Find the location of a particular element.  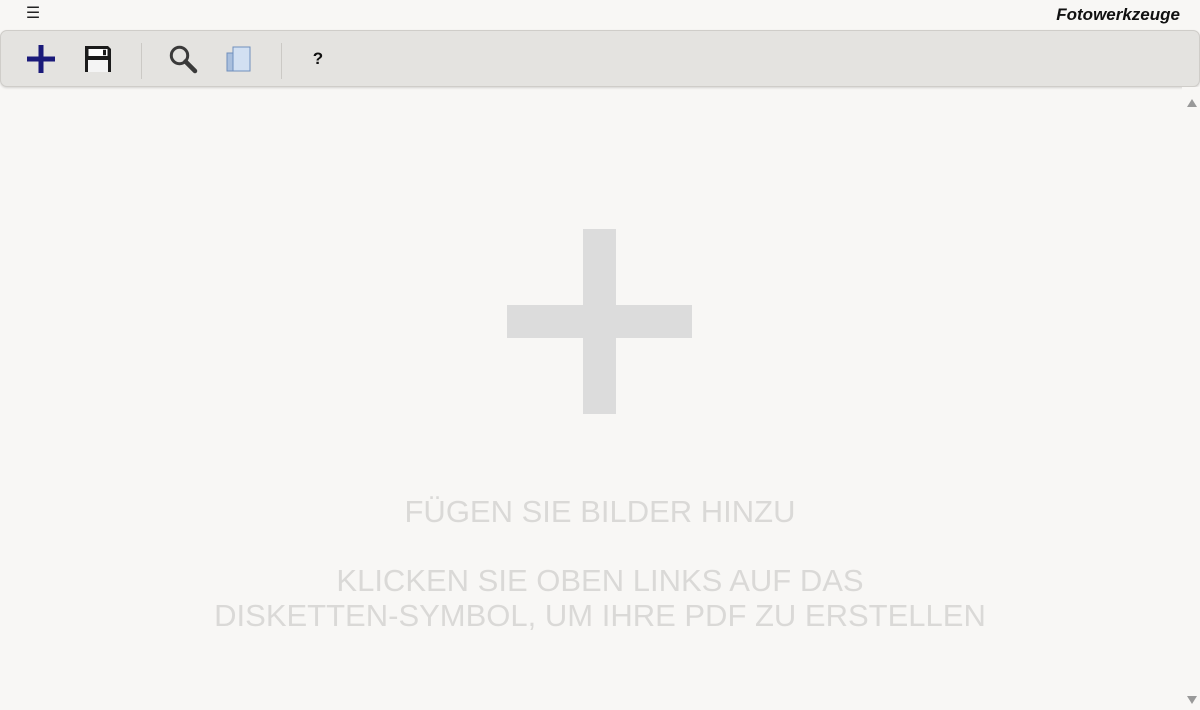

zoom-button is located at coordinates (183, 59).